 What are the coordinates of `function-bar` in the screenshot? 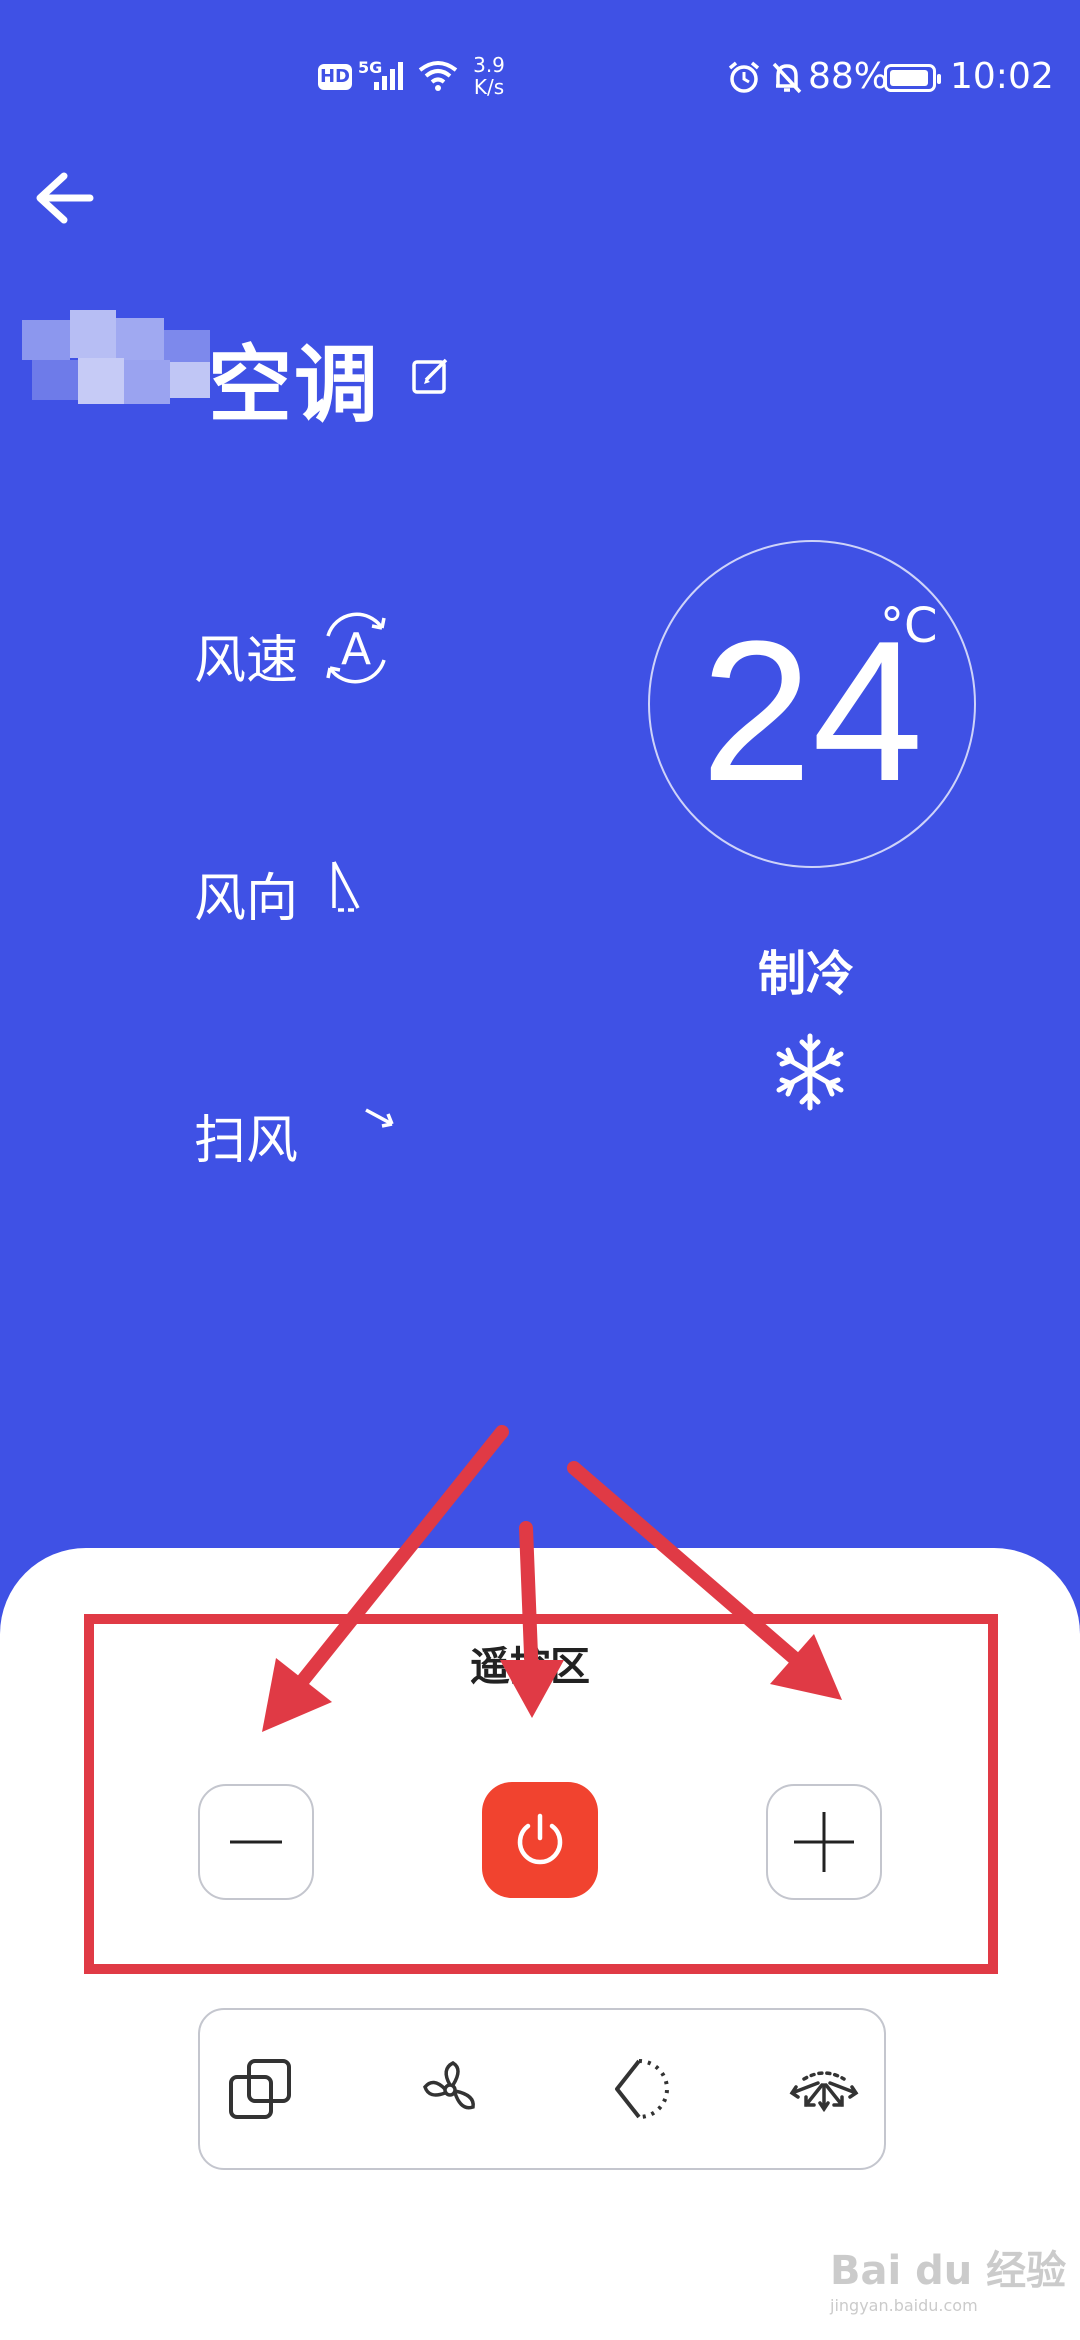 It's located at (542, 2089).